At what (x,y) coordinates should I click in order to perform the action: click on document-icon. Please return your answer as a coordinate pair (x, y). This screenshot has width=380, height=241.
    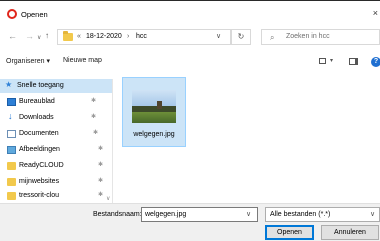
    Looking at the image, I should click on (11, 134).